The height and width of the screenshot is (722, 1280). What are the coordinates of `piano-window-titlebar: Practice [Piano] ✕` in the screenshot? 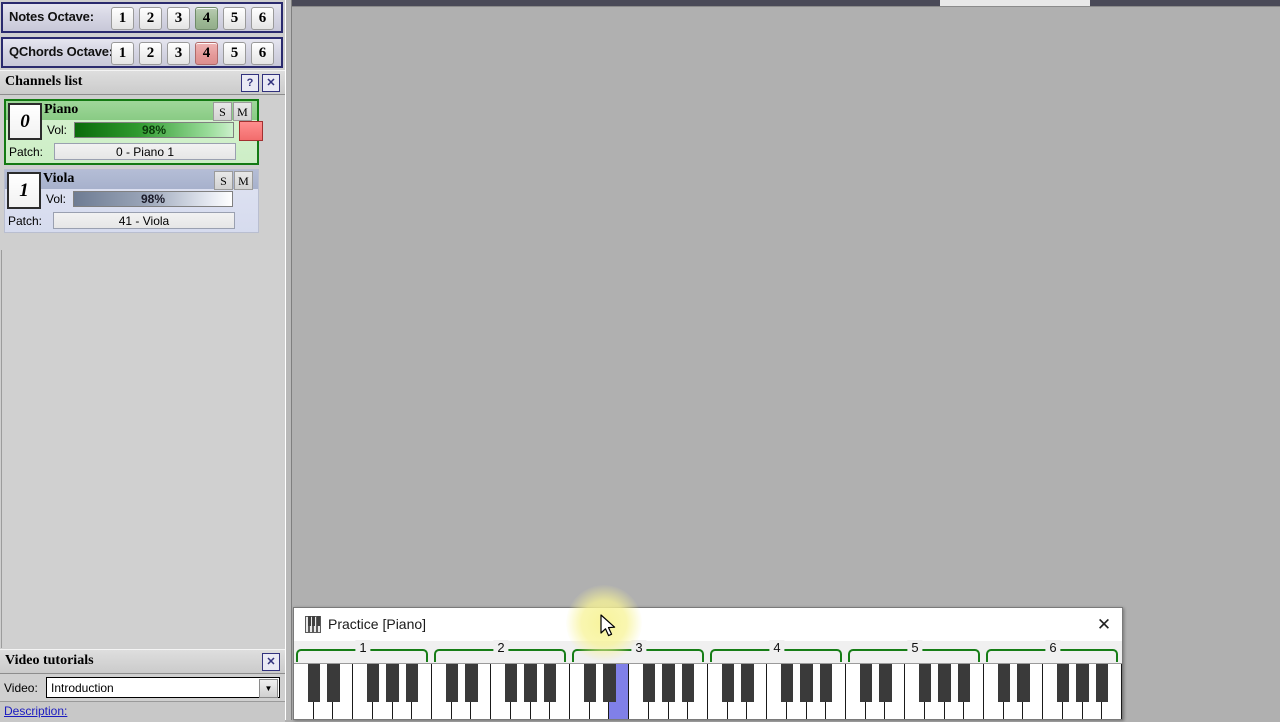 It's located at (708, 624).